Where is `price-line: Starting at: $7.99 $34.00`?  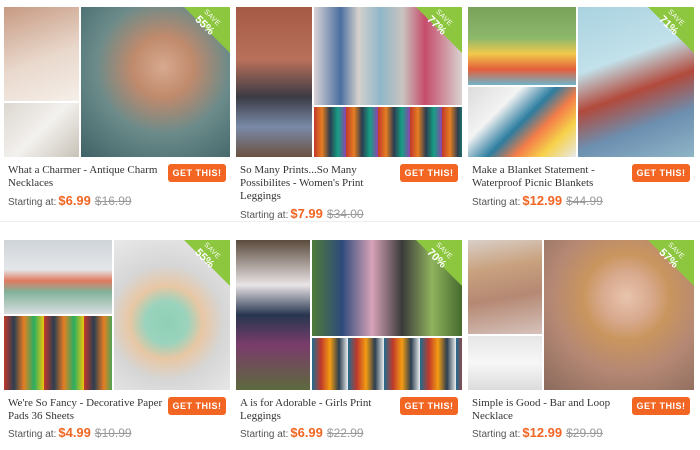 price-line: Starting at: $7.99 $34.00 is located at coordinates (302, 213).